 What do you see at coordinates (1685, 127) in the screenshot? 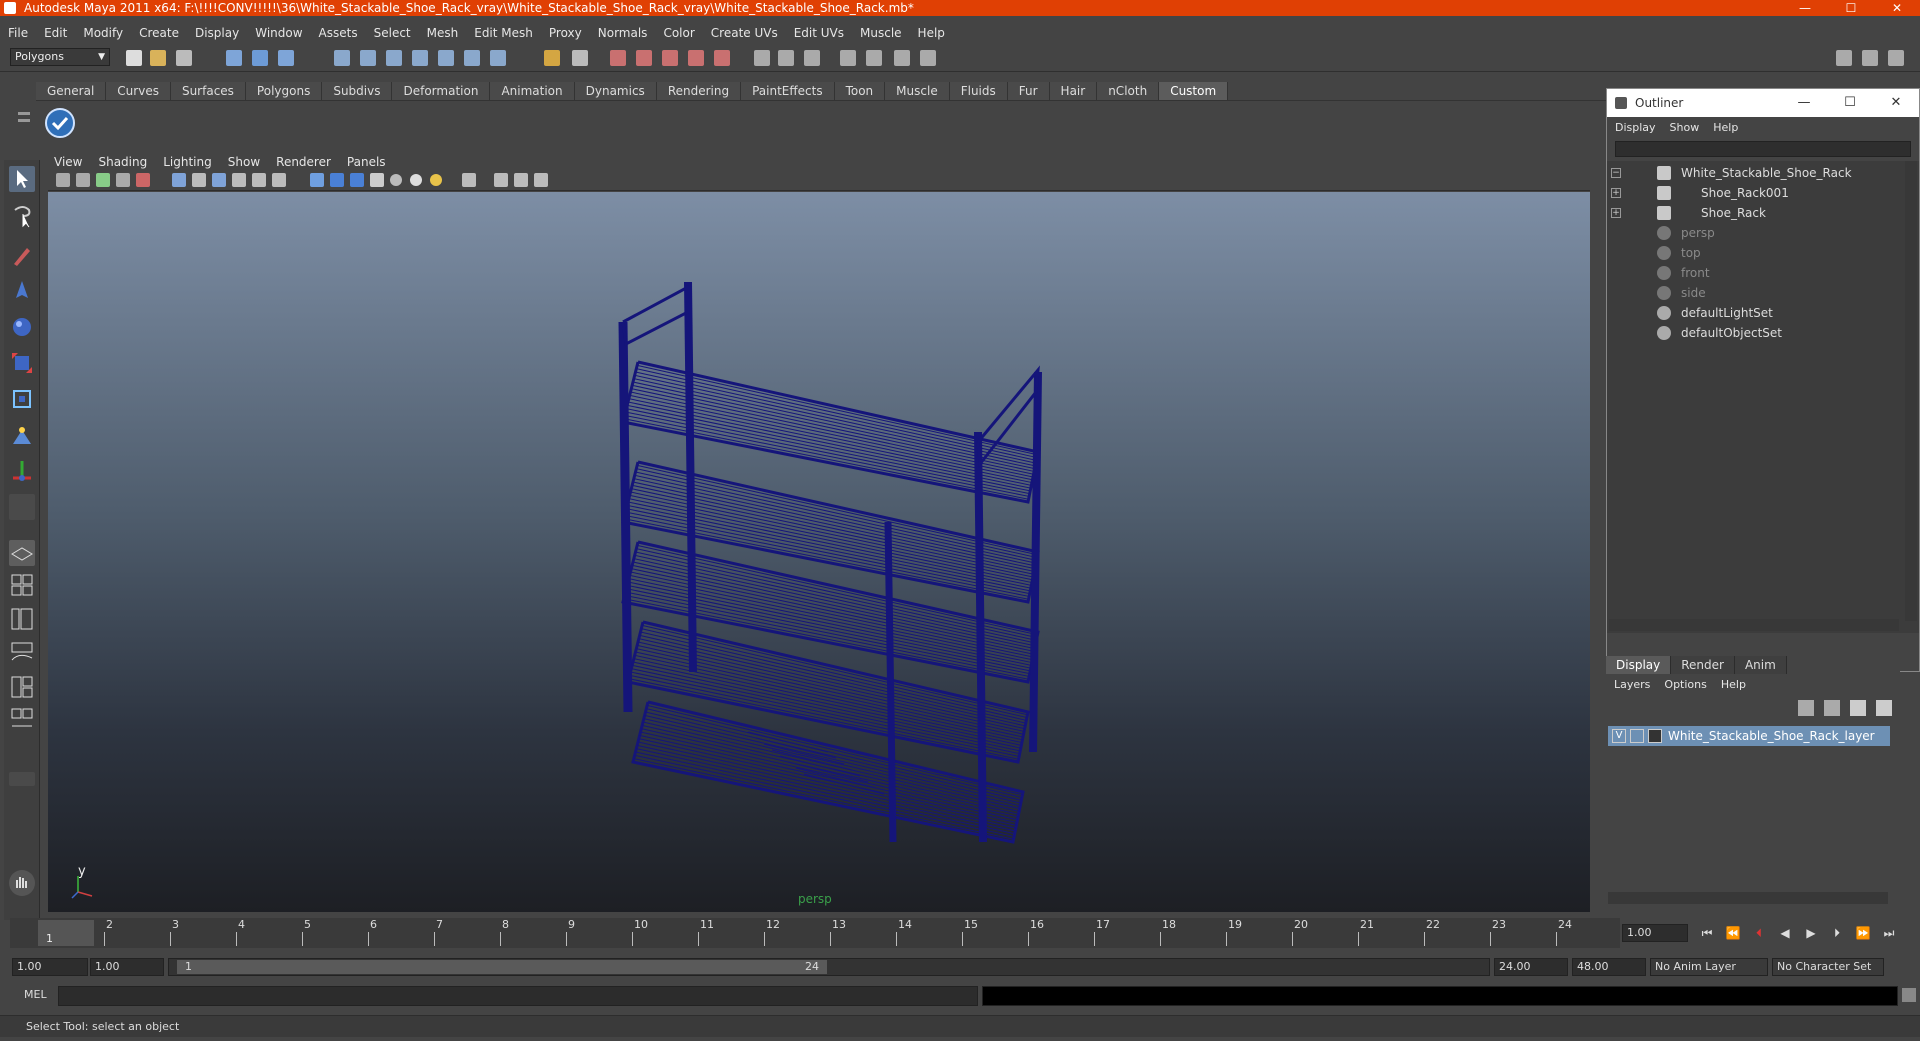
I see `outliner-menu-show: Show` at bounding box center [1685, 127].